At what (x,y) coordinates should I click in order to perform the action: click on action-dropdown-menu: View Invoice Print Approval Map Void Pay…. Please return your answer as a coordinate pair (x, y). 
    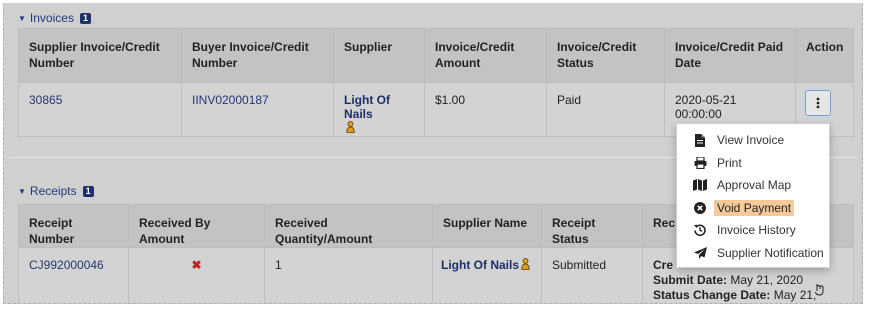
    Looking at the image, I should click on (753, 195).